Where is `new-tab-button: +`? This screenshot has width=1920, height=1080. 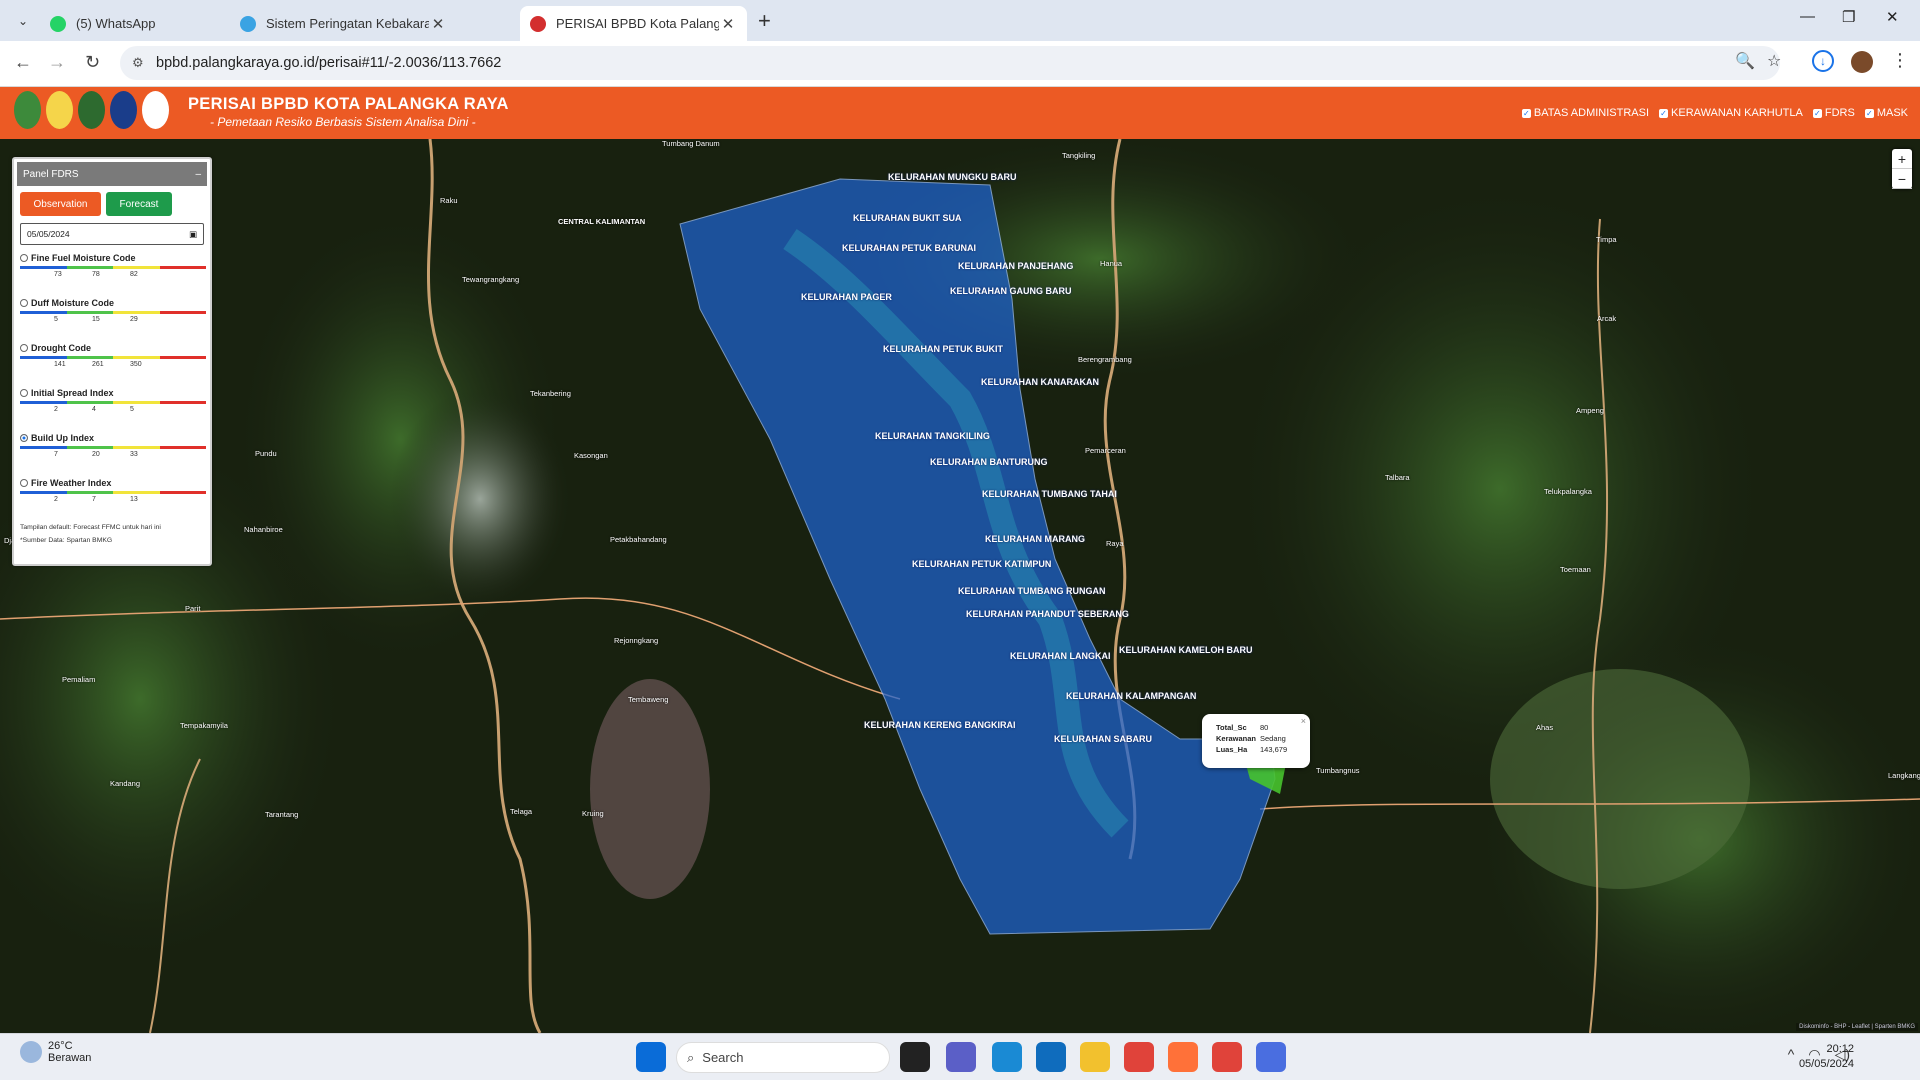
new-tab-button: + is located at coordinates (764, 21).